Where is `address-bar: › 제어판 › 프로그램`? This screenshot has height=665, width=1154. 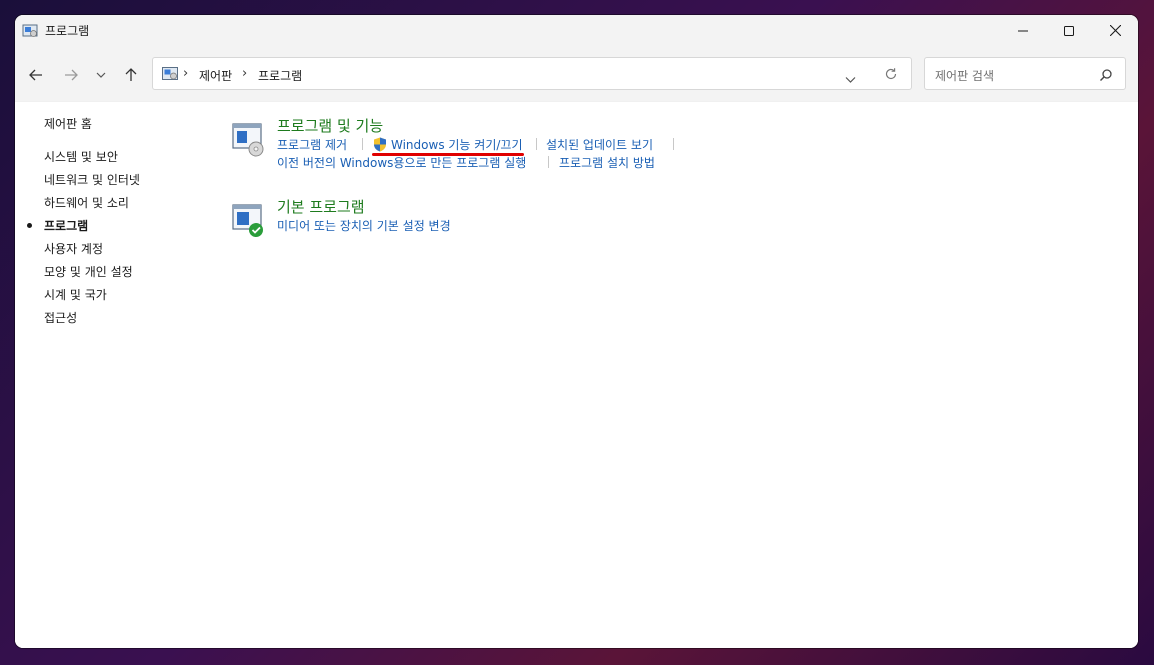
address-bar: › 제어판 › 프로그램 is located at coordinates (532, 73).